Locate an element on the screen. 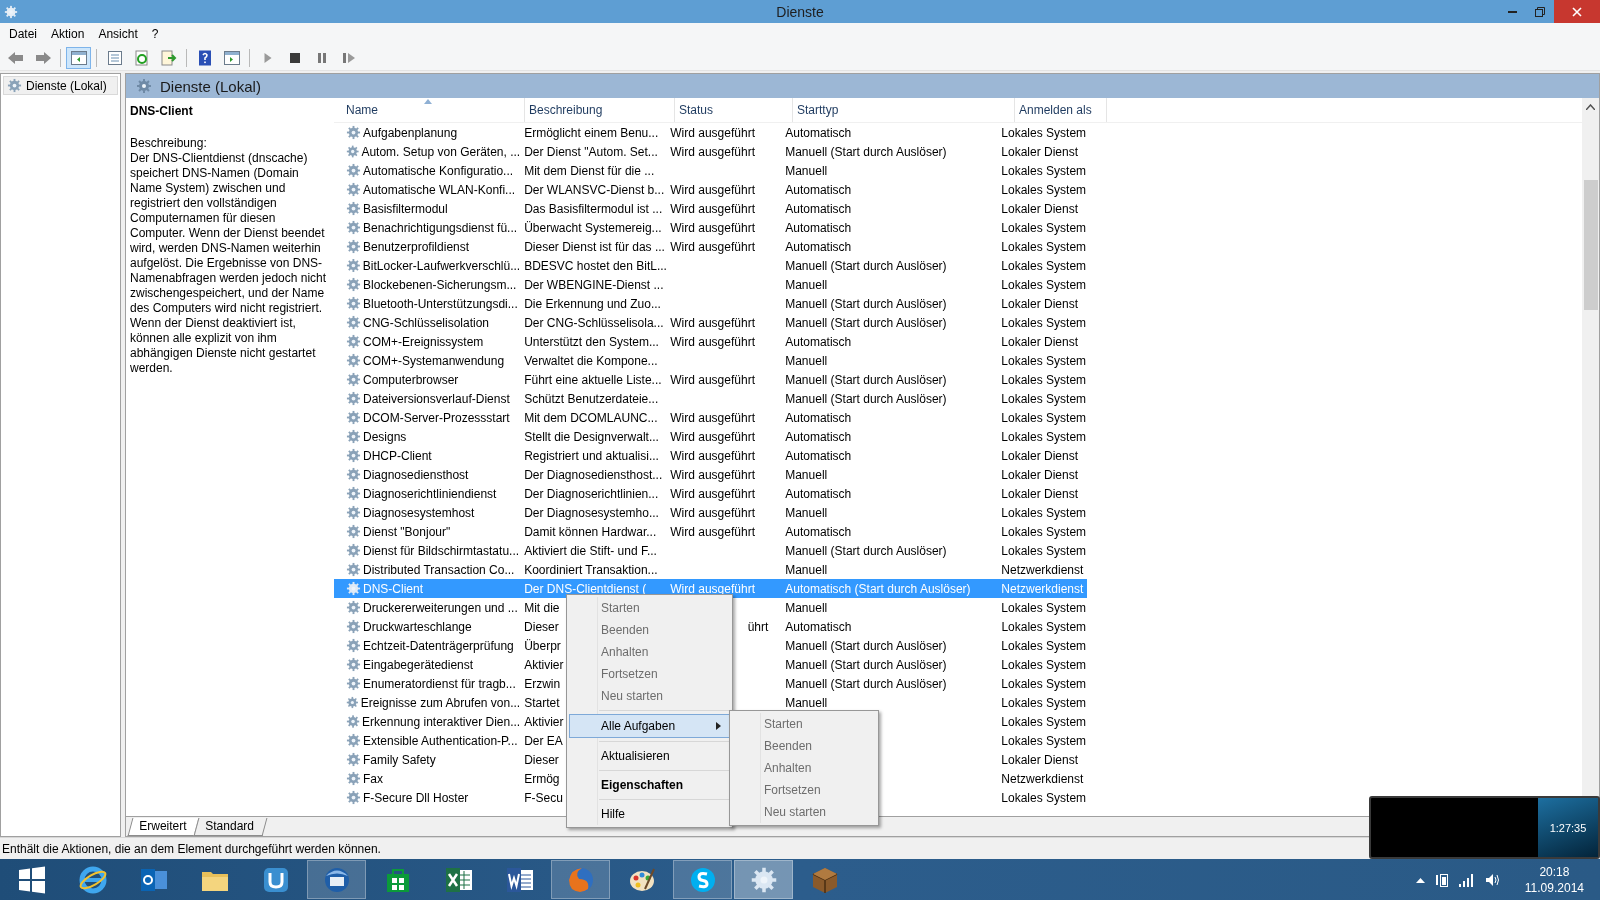 This screenshot has width=1600, height=900. volume-icon is located at coordinates (1492, 879).